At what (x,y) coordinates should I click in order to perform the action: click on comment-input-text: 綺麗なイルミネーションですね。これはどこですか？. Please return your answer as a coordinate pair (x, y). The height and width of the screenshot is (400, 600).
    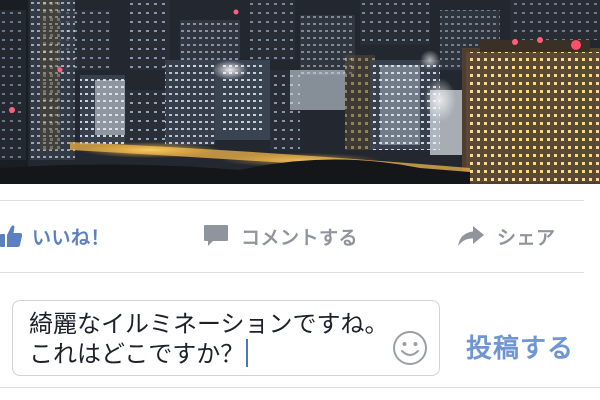
    Looking at the image, I should click on (209, 339).